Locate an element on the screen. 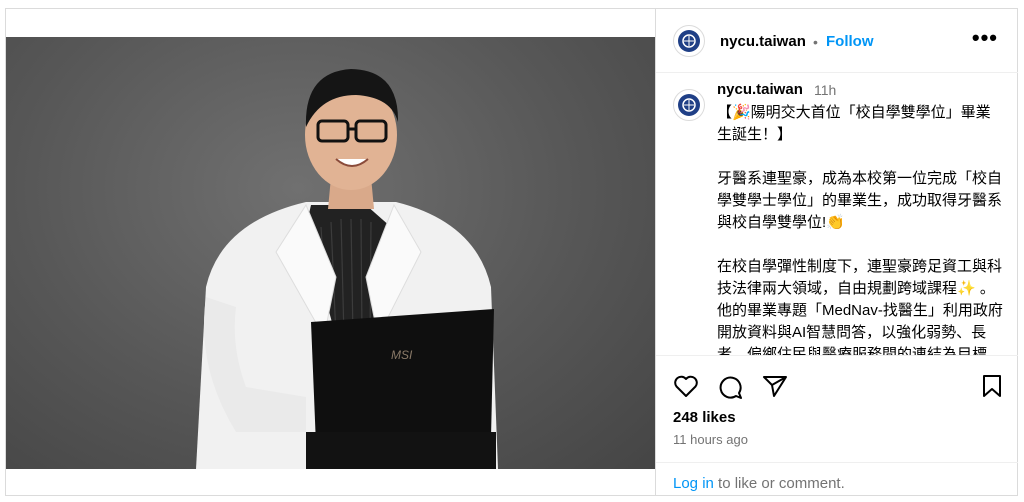 The height and width of the screenshot is (502, 1024). post-header: nycu.taiwan • Follow ••• is located at coordinates (837, 41).